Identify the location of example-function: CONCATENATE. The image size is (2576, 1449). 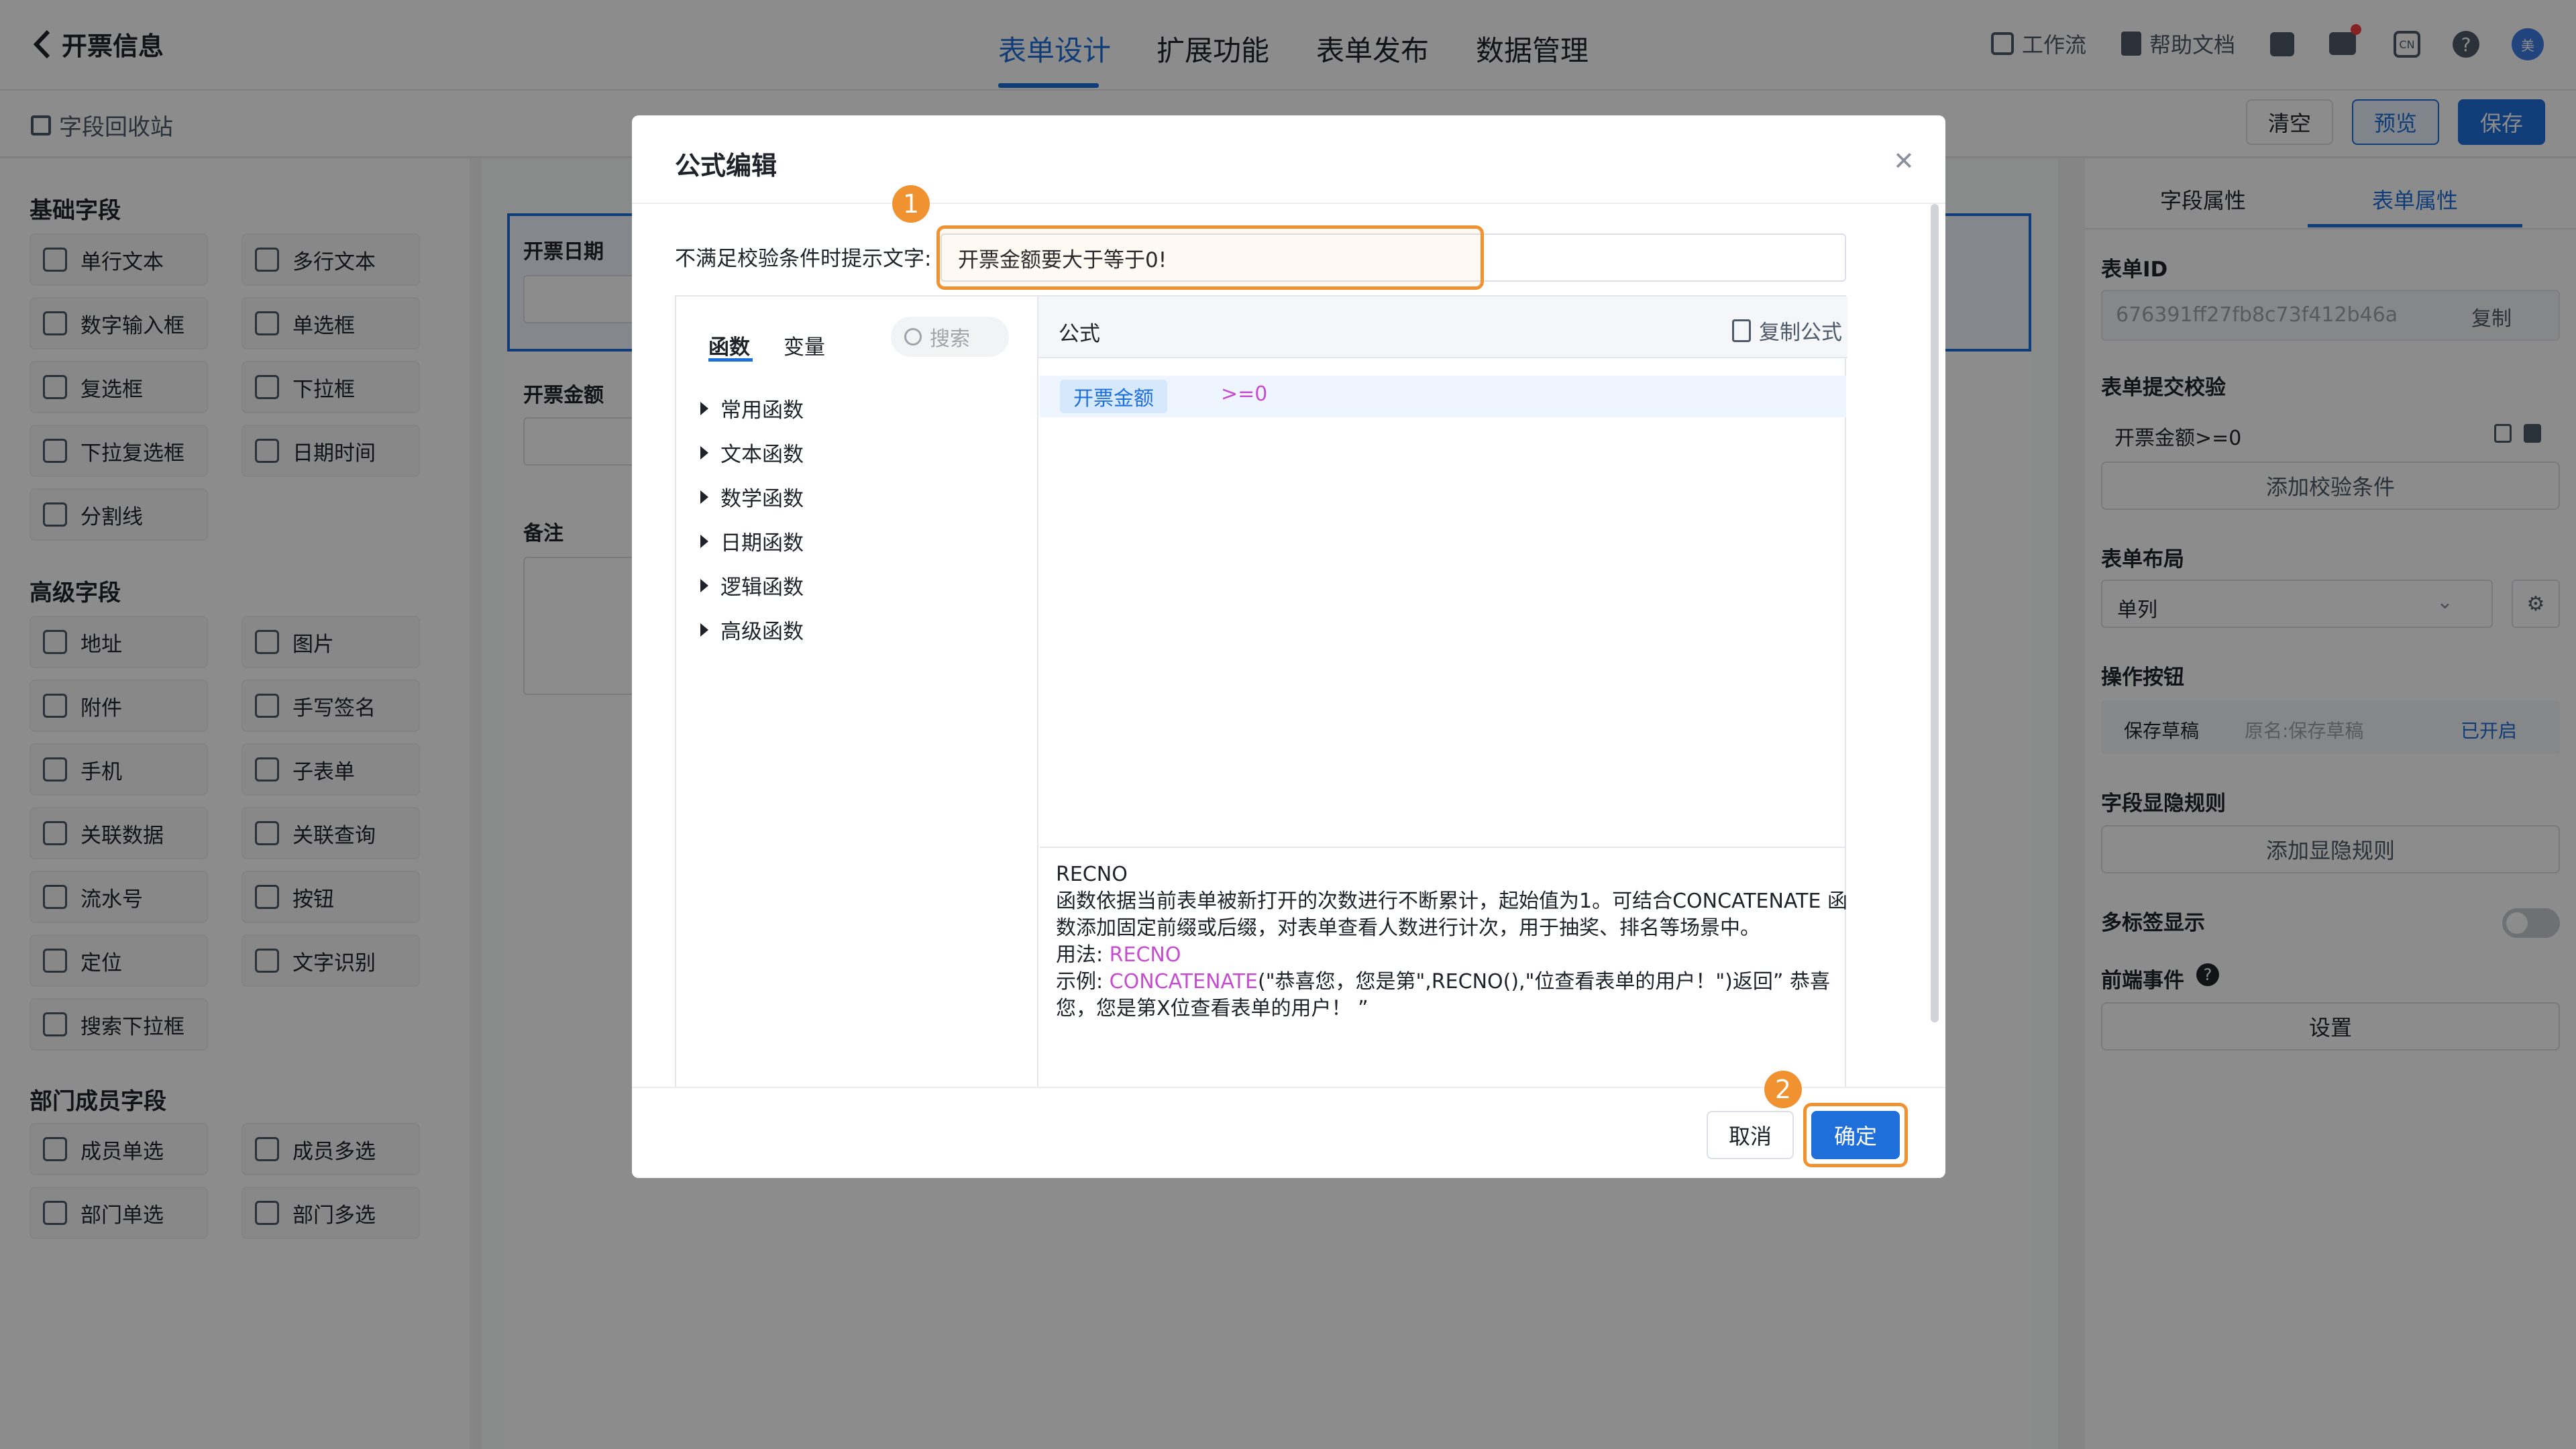
(1183, 982).